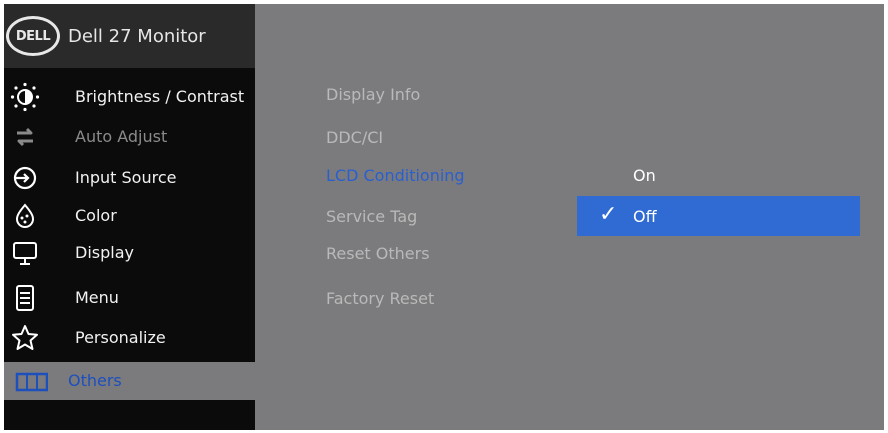  Describe the element at coordinates (25, 298) in the screenshot. I see `menu-icon` at that location.